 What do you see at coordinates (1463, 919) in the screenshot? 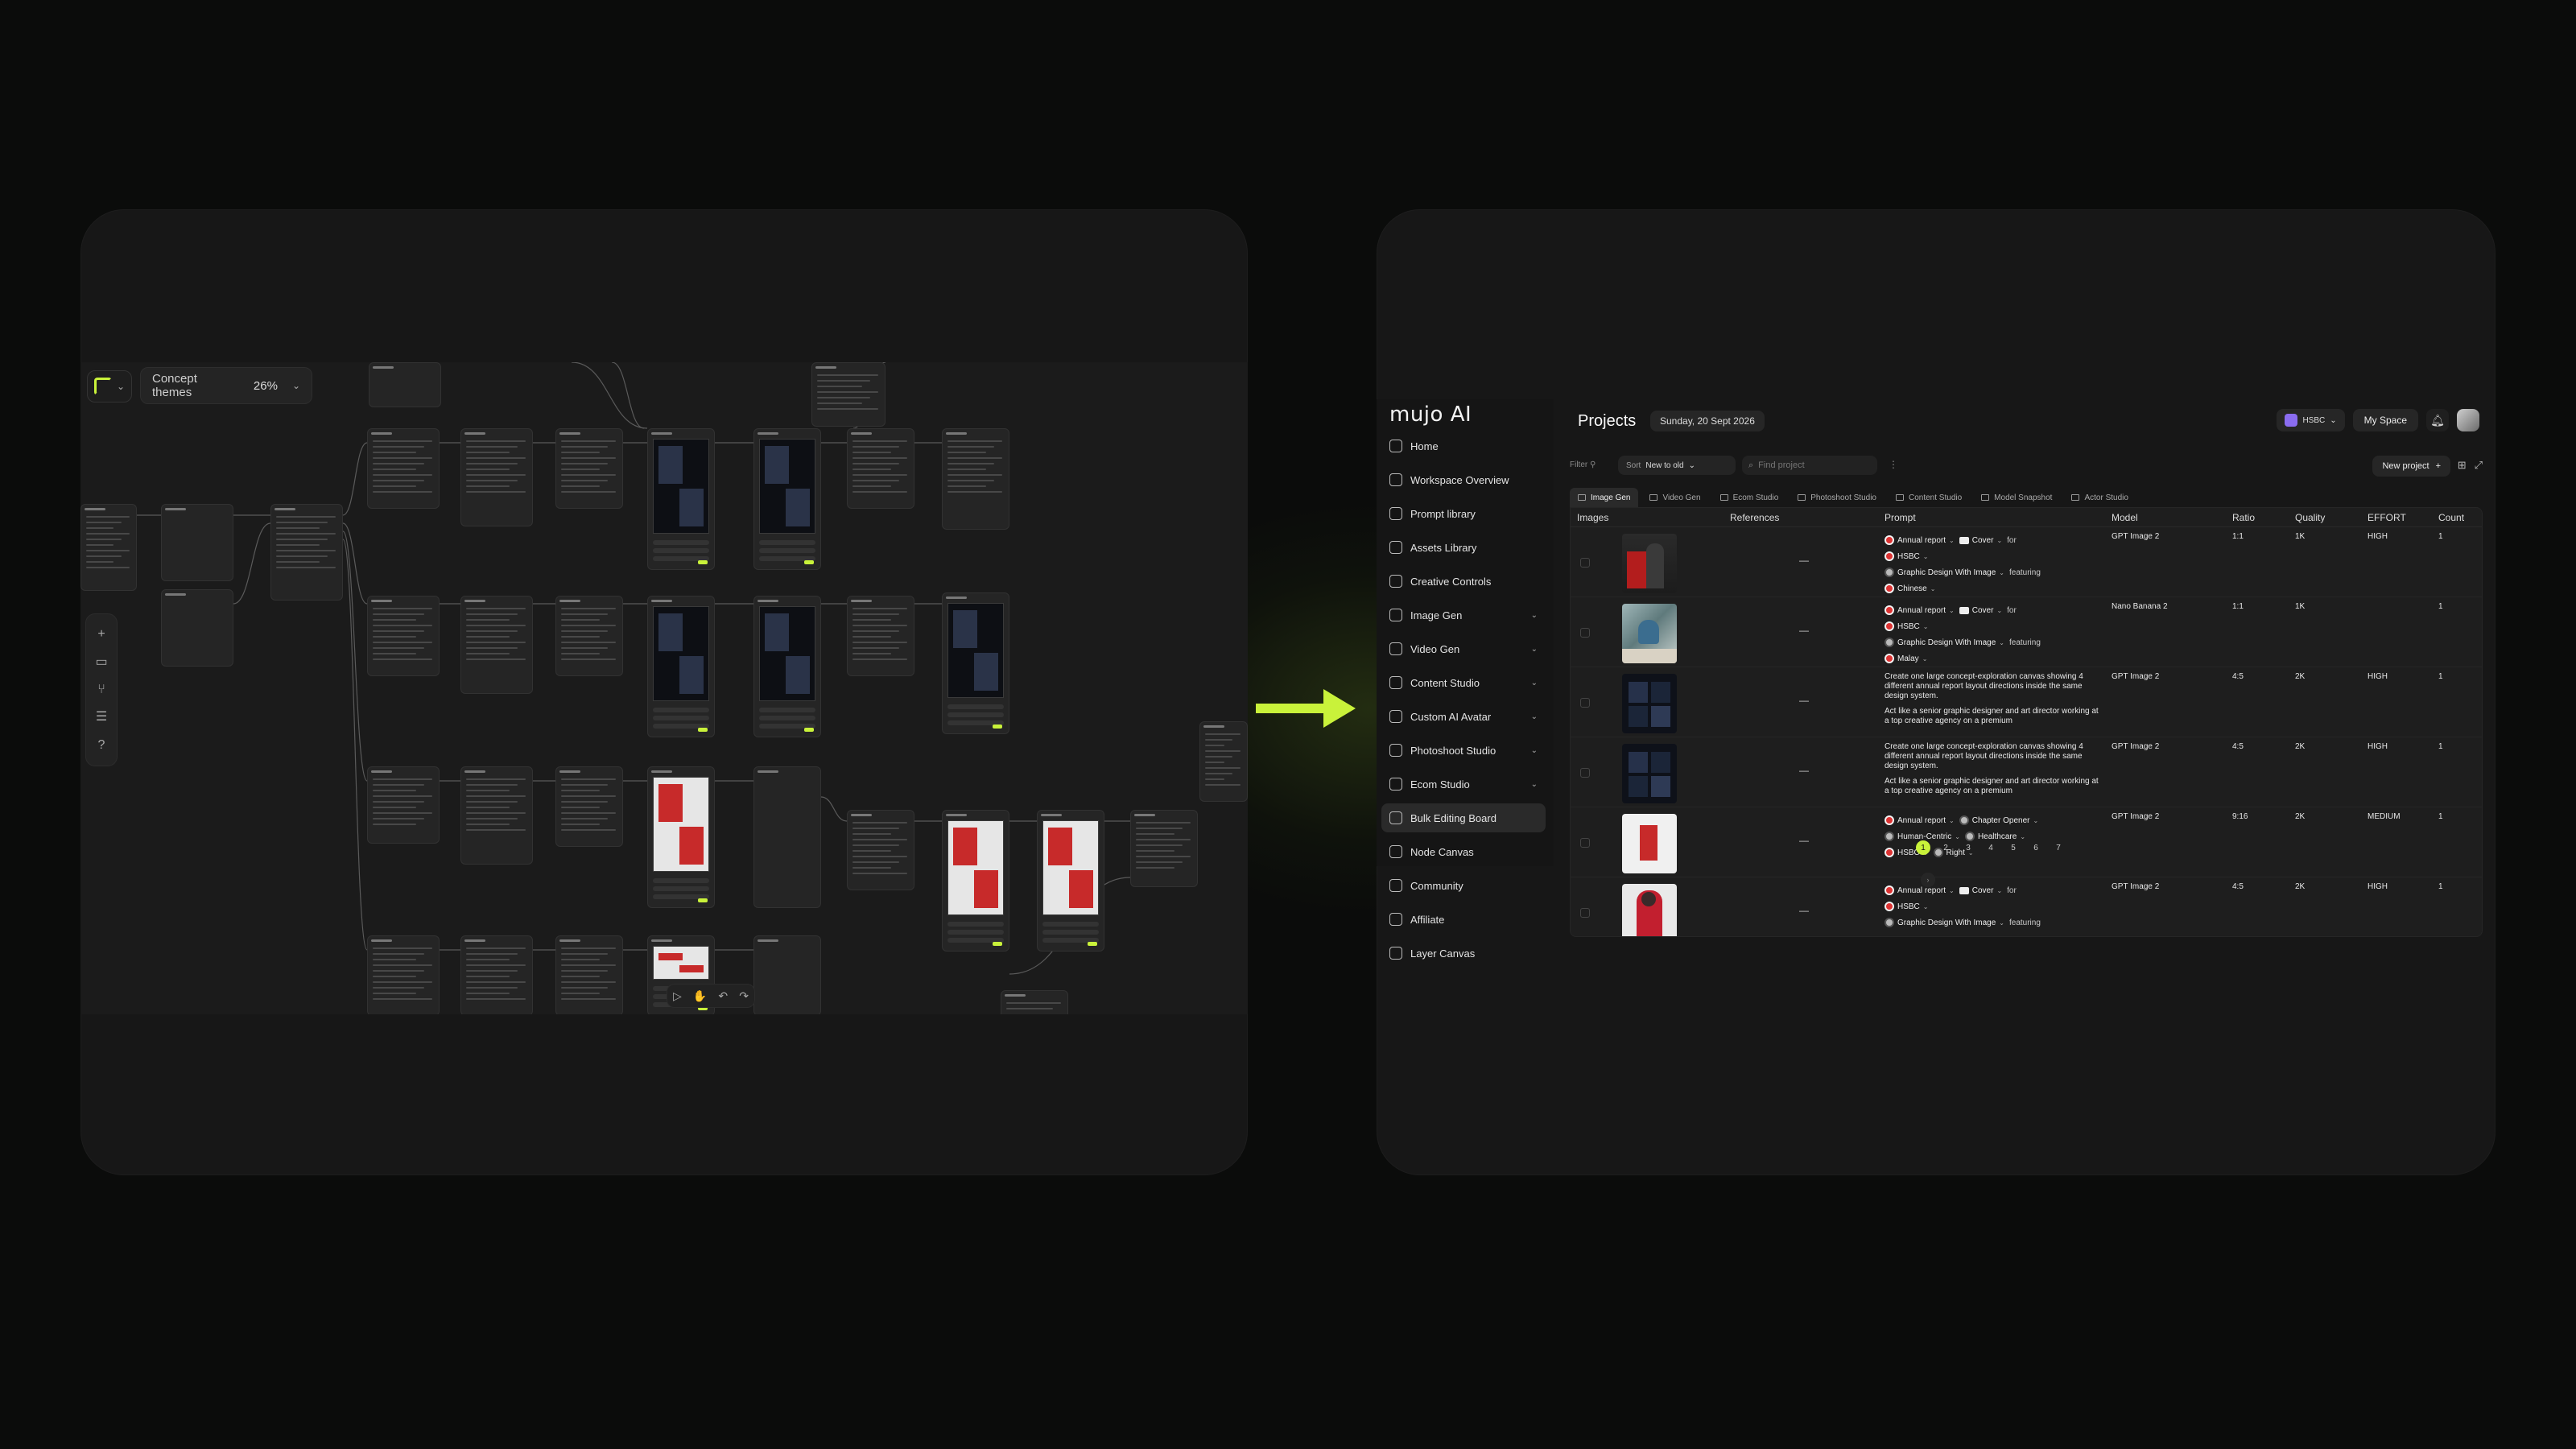
I see `sidebar-item: Affiliate` at bounding box center [1463, 919].